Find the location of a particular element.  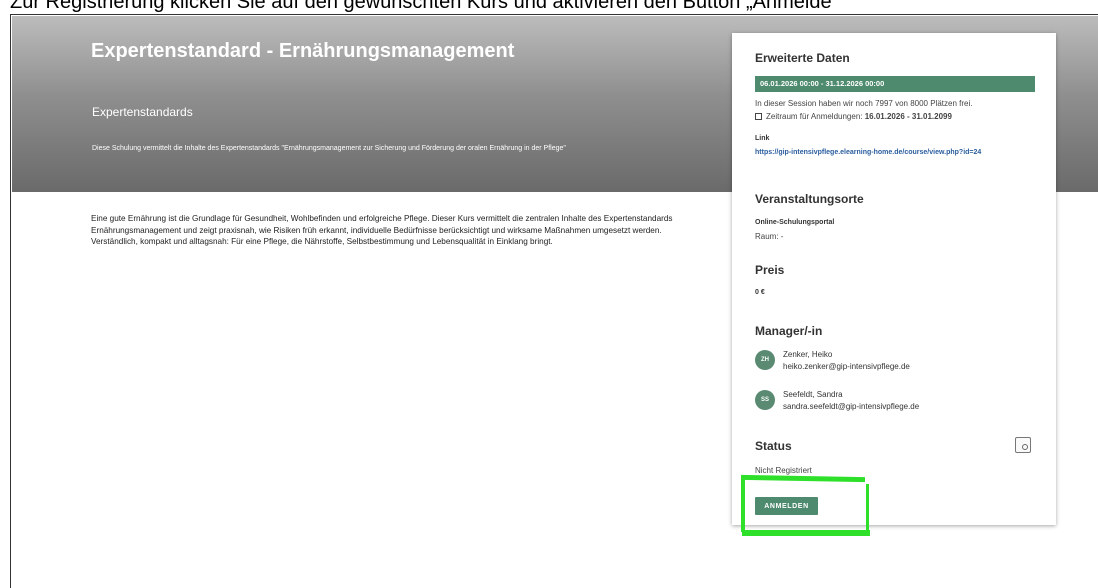

document-icon is located at coordinates (1023, 445).